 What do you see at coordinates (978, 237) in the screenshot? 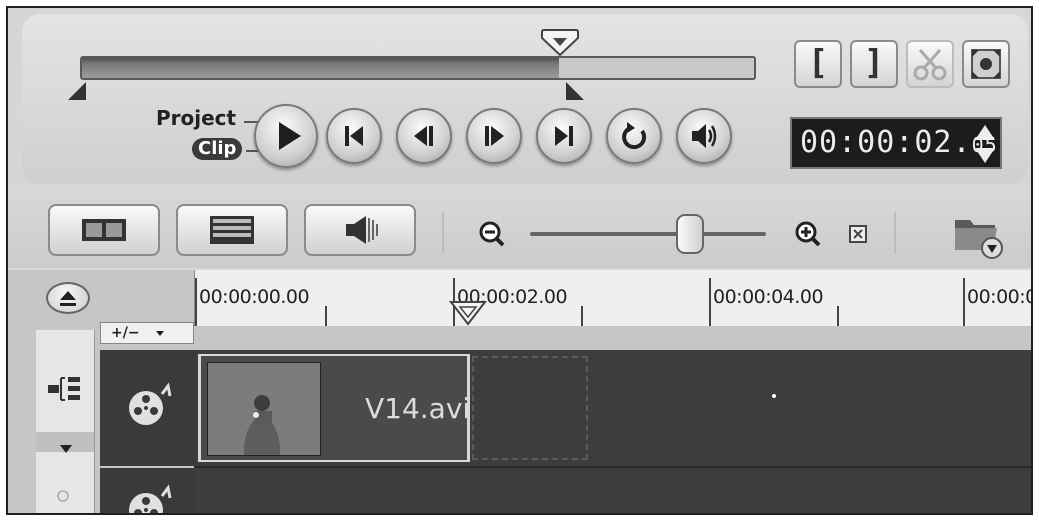
I see `import-folder-icon` at bounding box center [978, 237].